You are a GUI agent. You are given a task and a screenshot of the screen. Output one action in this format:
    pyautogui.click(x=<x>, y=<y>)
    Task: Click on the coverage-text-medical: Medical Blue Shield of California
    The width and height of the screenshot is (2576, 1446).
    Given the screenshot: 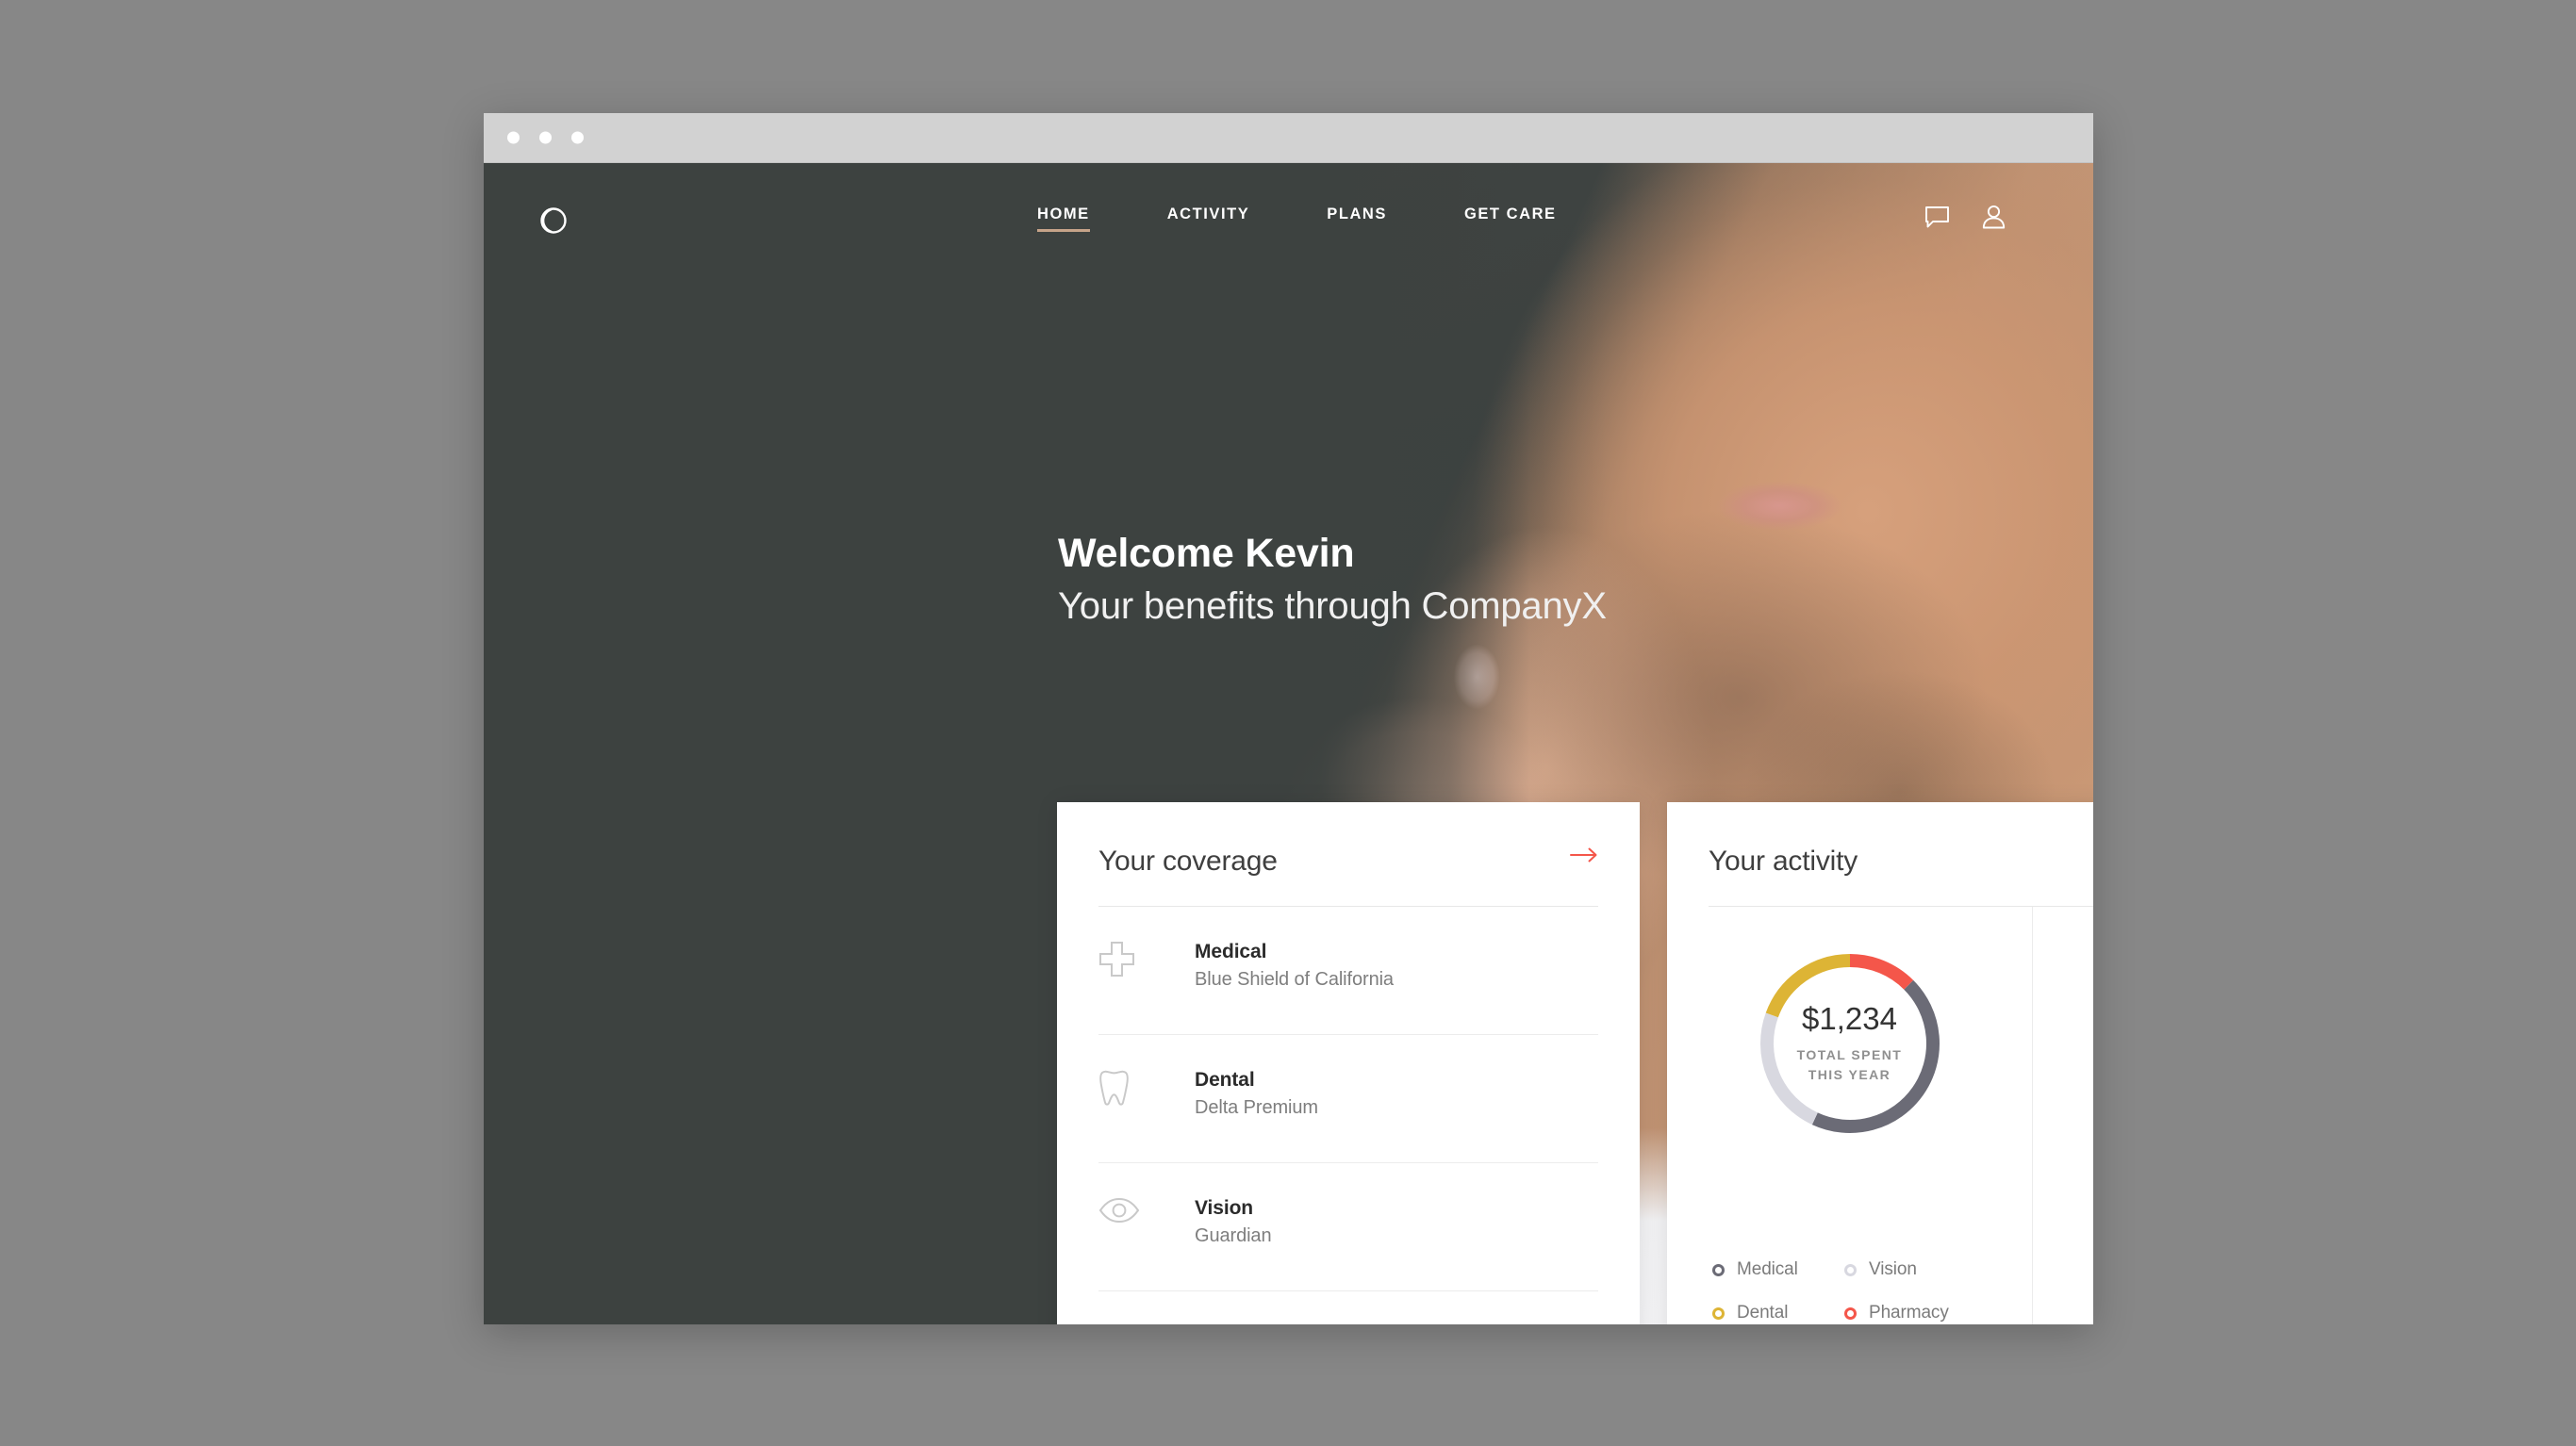 What is the action you would take?
    pyautogui.click(x=1274, y=950)
    